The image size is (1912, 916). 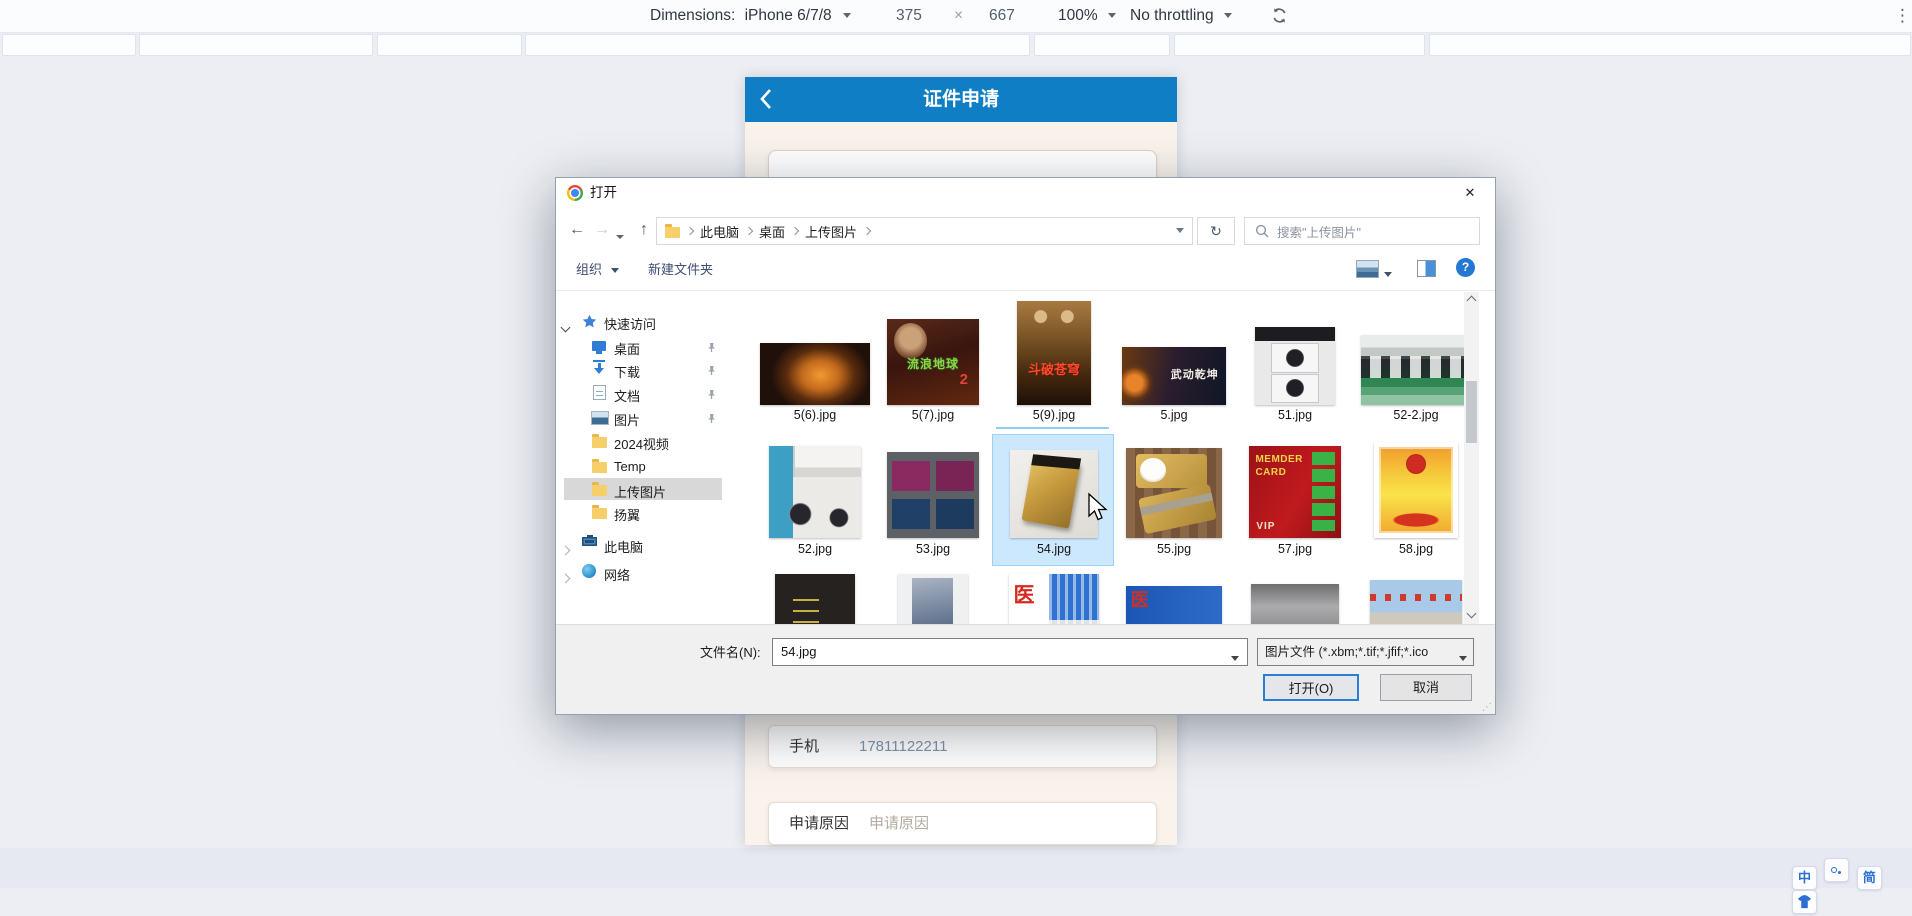 What do you see at coordinates (1471, 412) in the screenshot?
I see `scrollbar-thumb` at bounding box center [1471, 412].